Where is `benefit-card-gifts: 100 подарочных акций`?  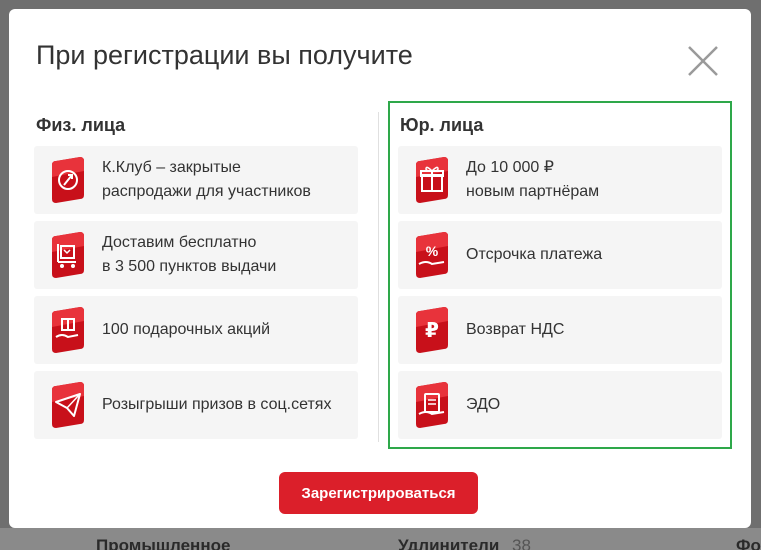
benefit-card-gifts: 100 подарочных акций is located at coordinates (196, 330).